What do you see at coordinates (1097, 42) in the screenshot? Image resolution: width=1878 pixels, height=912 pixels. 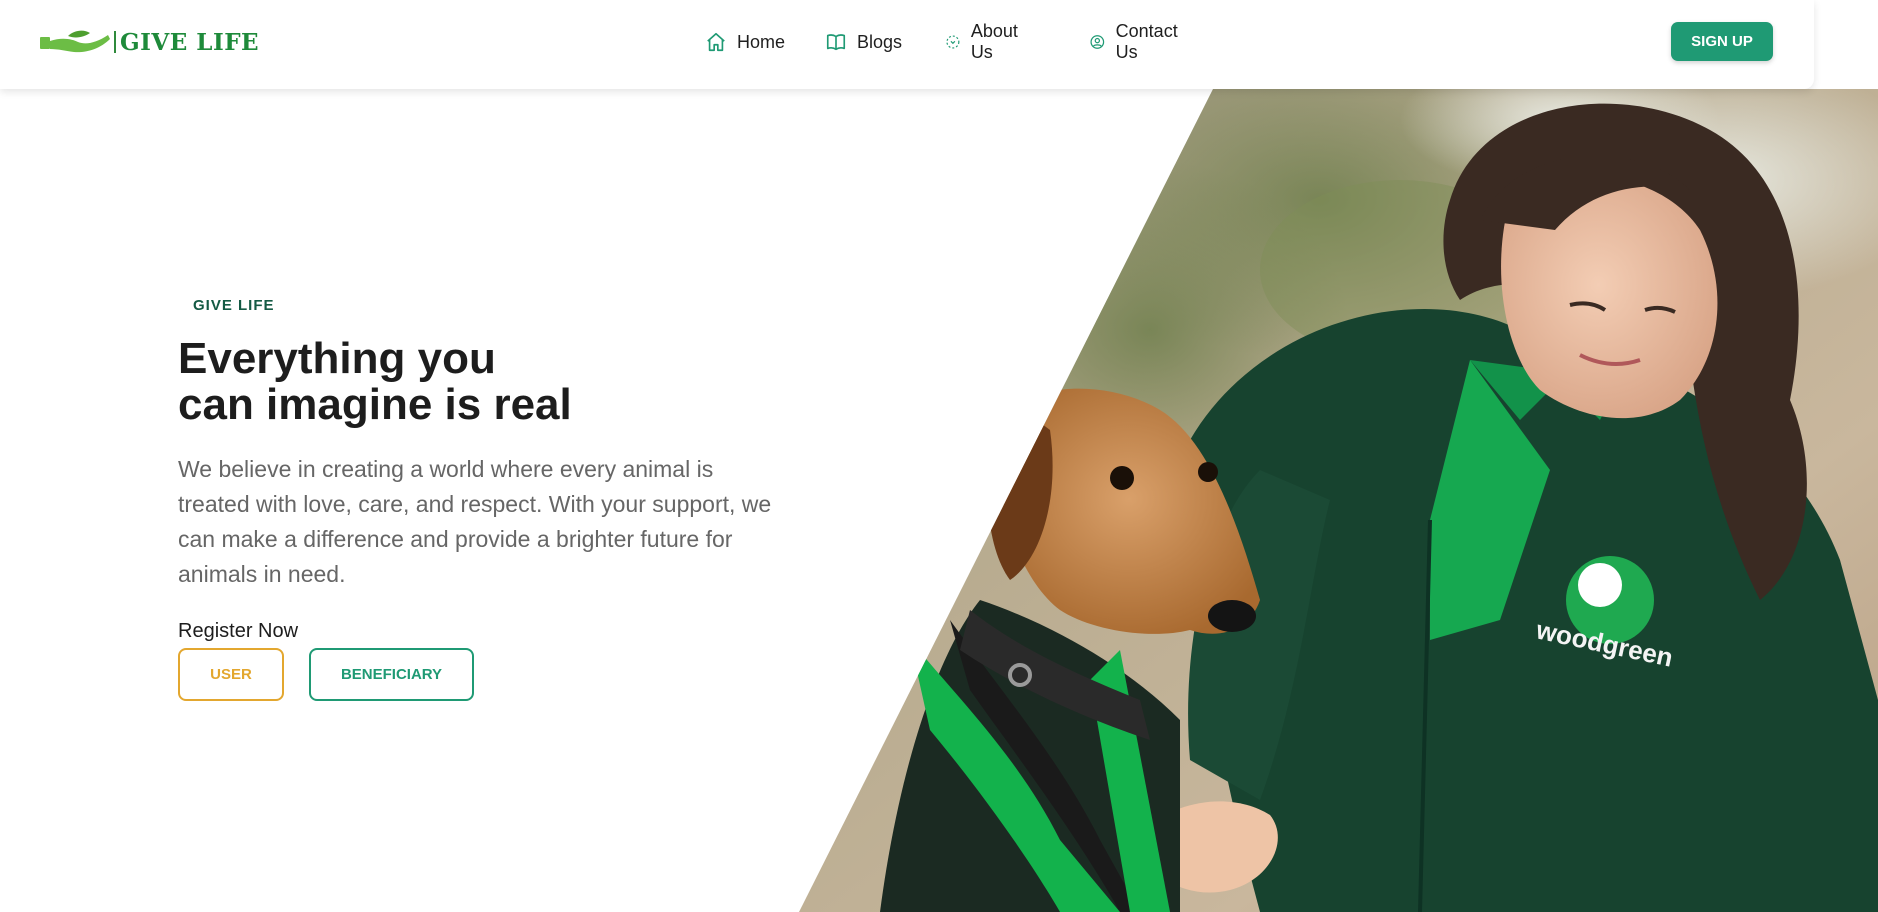 I see `user-circle-icon` at bounding box center [1097, 42].